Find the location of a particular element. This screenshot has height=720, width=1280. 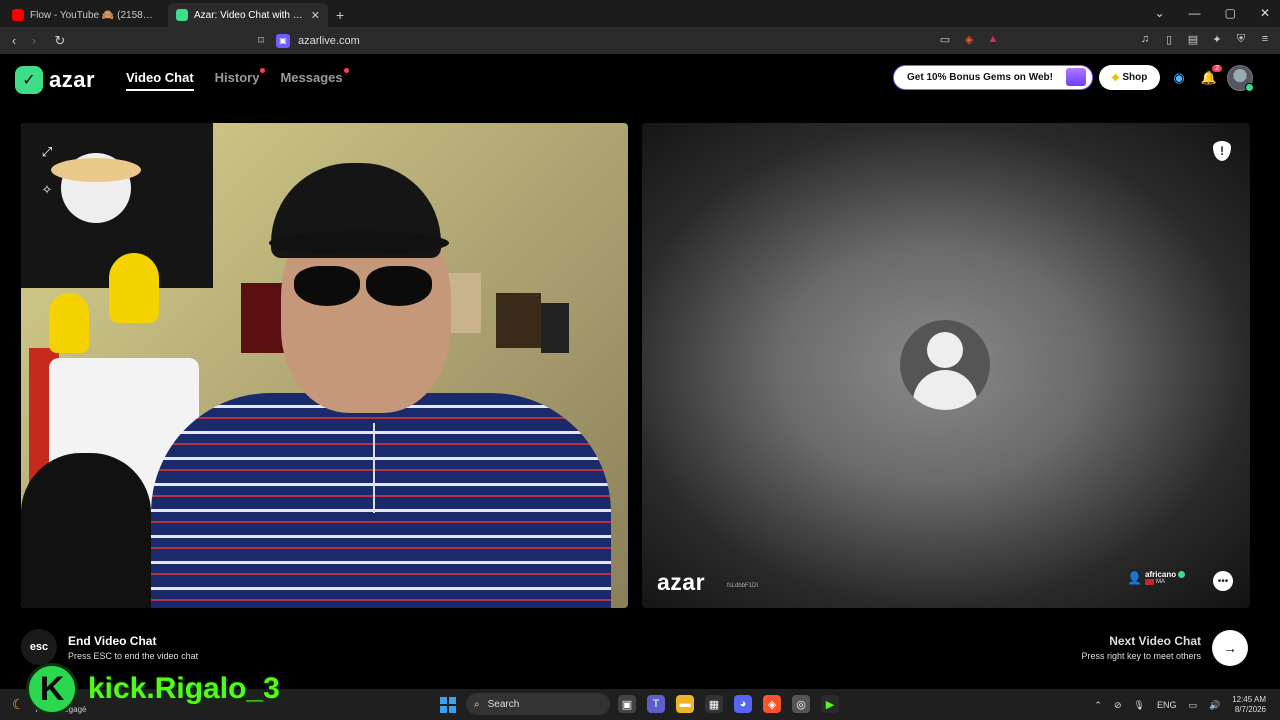

end-chat-hint: Press ESC to end the video chat is located at coordinates (133, 656).